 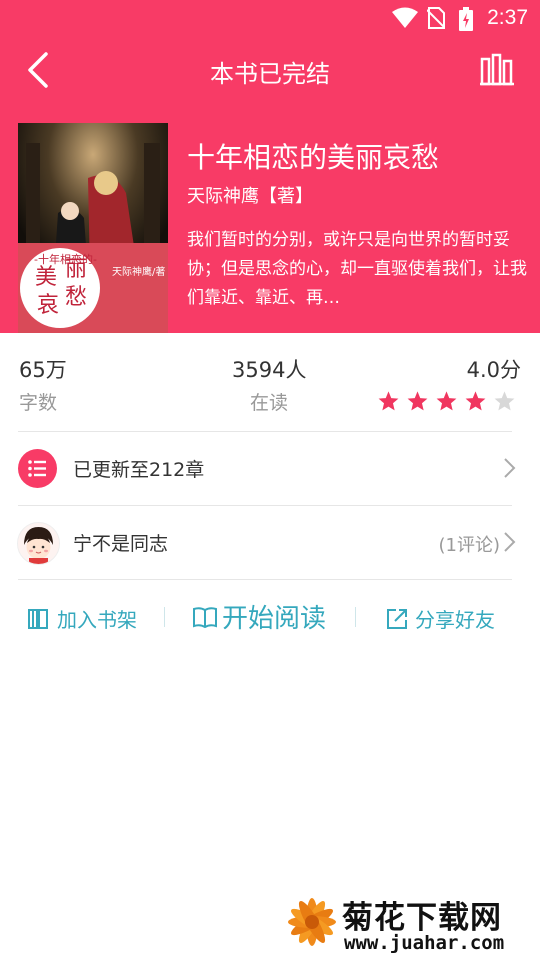 I want to click on book-title: 十年相恋的美丽哀愁, so click(x=313, y=157).